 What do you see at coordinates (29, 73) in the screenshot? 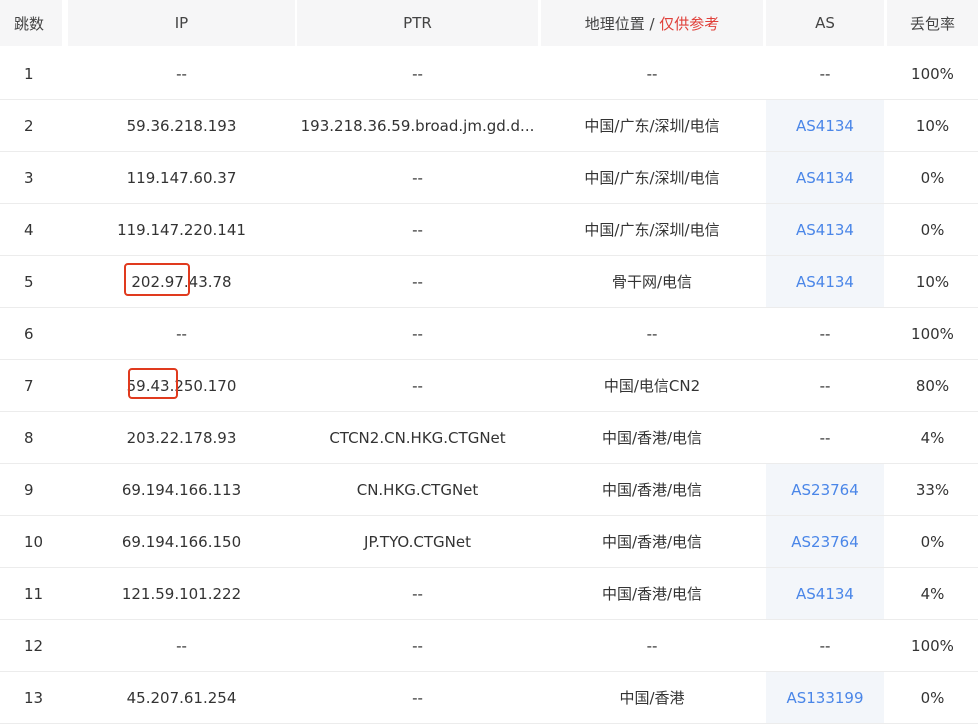
I see `hop-cell: 1` at bounding box center [29, 73].